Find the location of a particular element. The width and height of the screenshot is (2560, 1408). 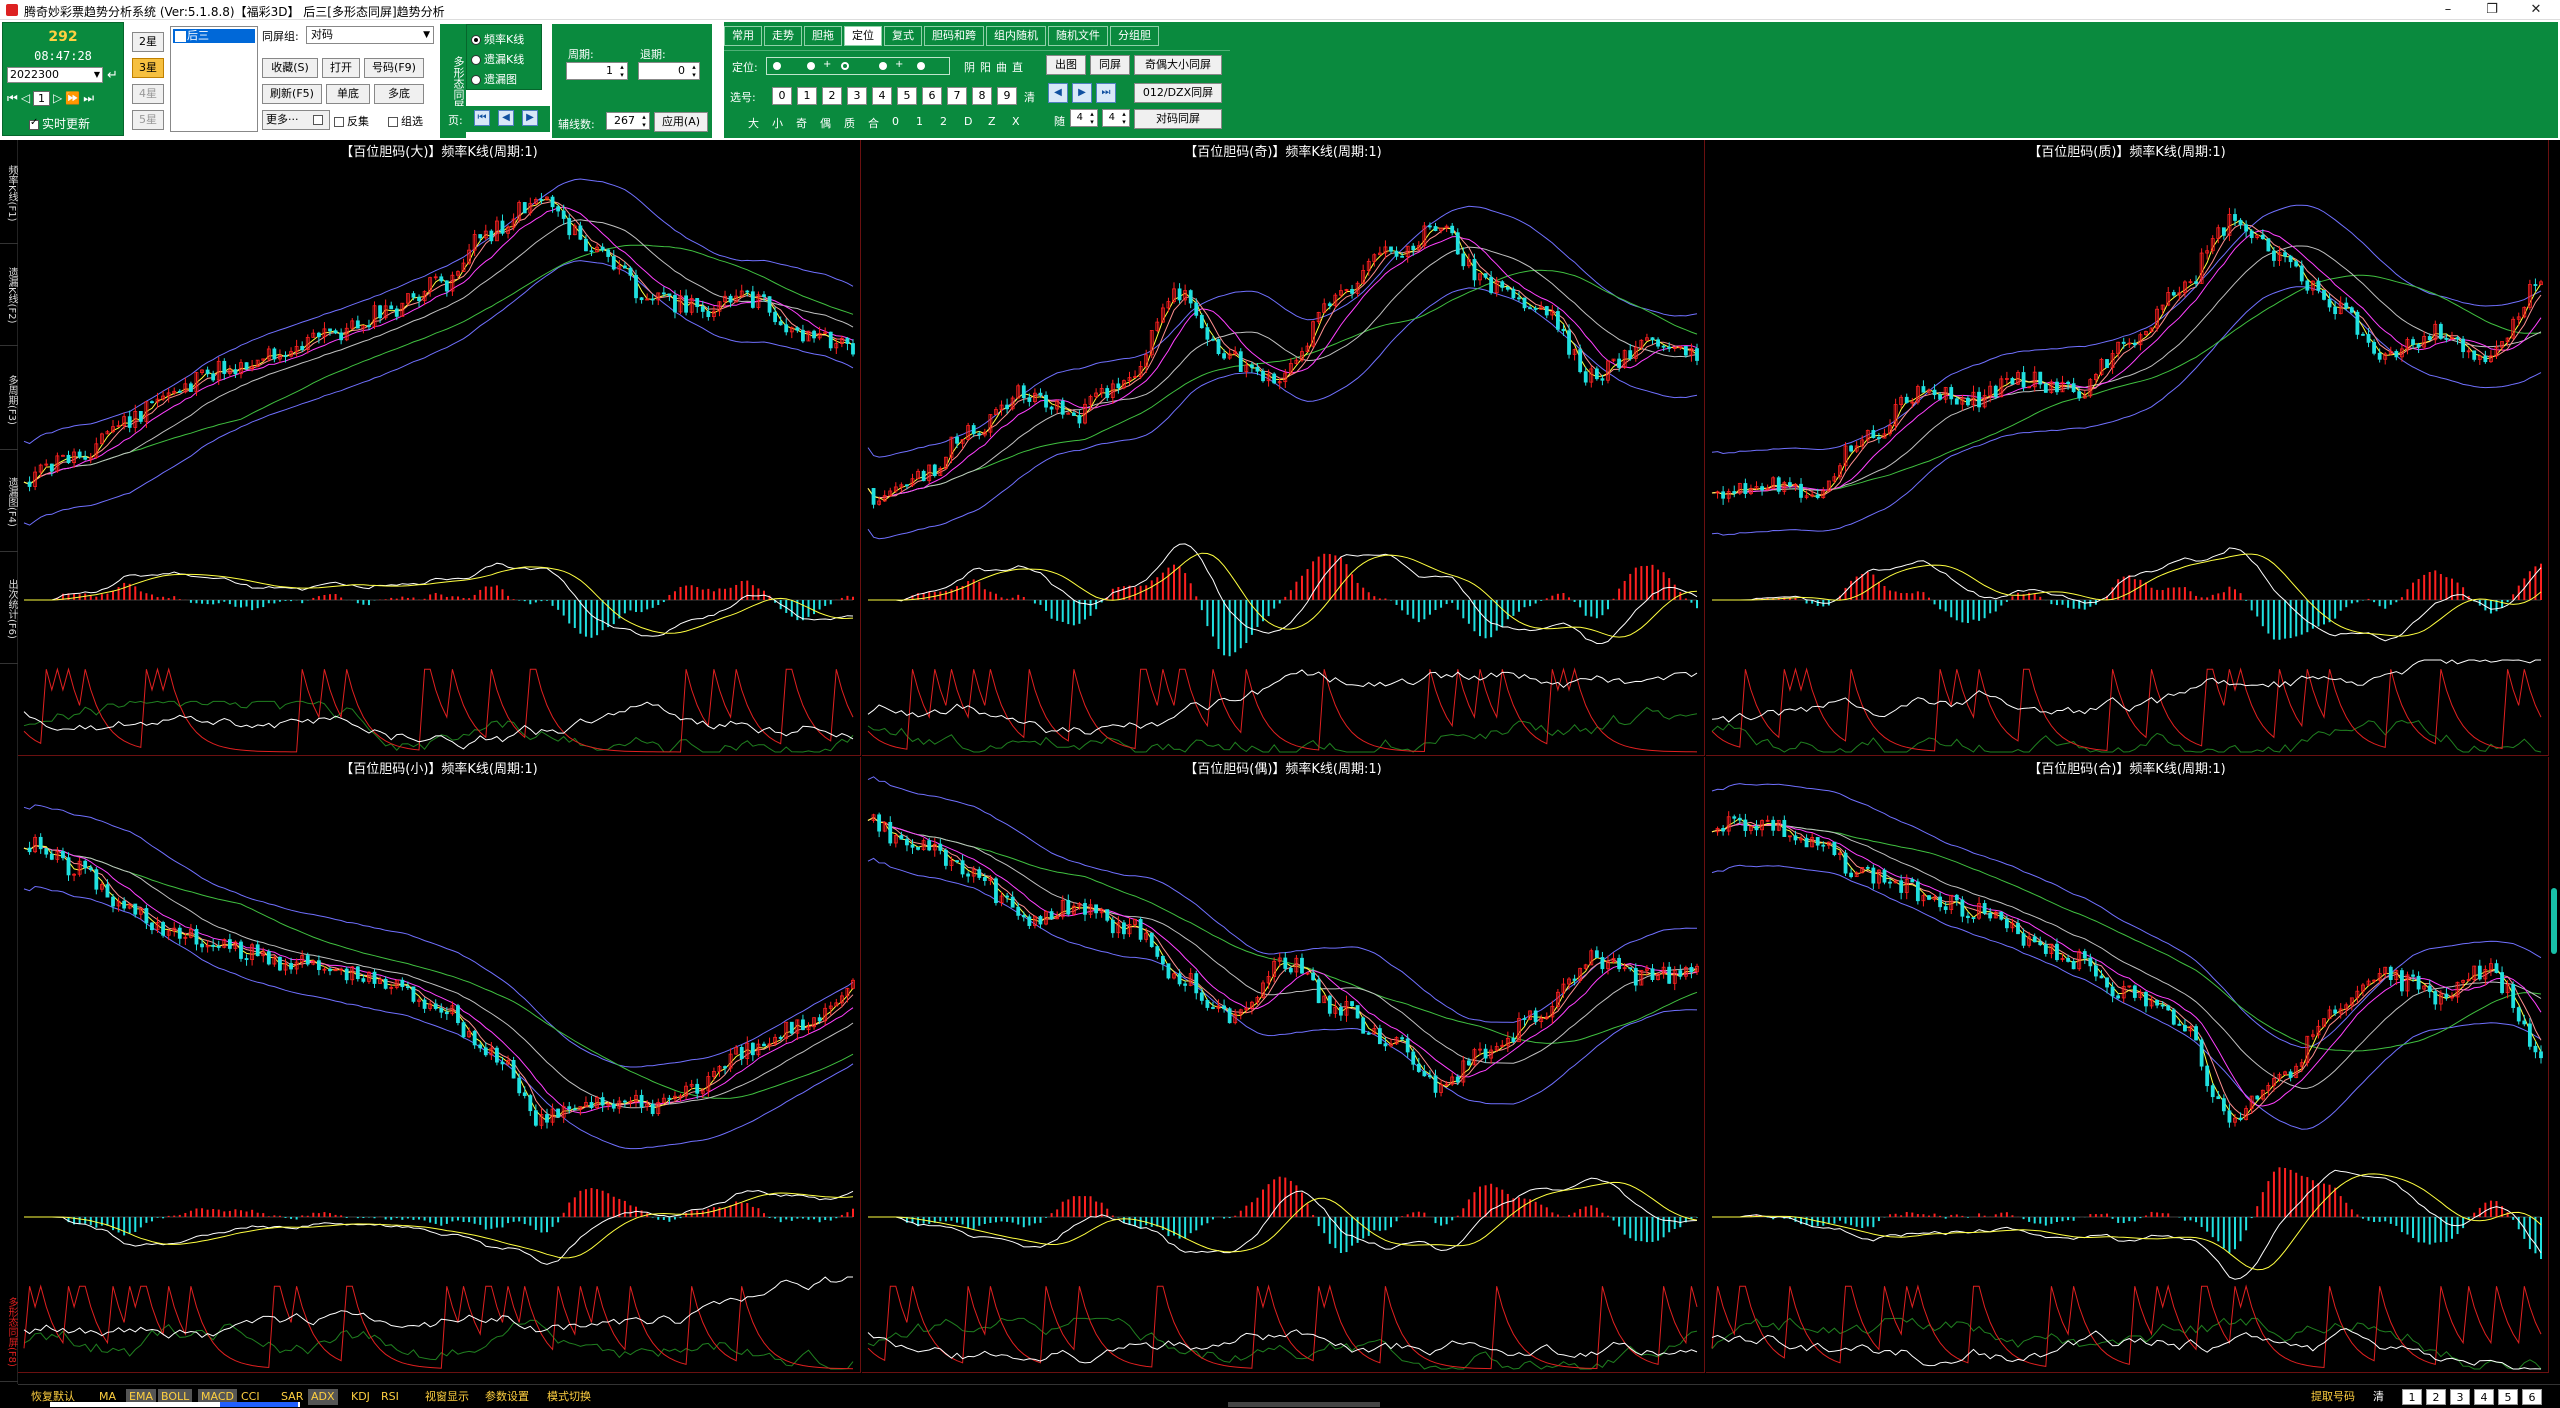

page-next-button: ▶ is located at coordinates (530, 118).